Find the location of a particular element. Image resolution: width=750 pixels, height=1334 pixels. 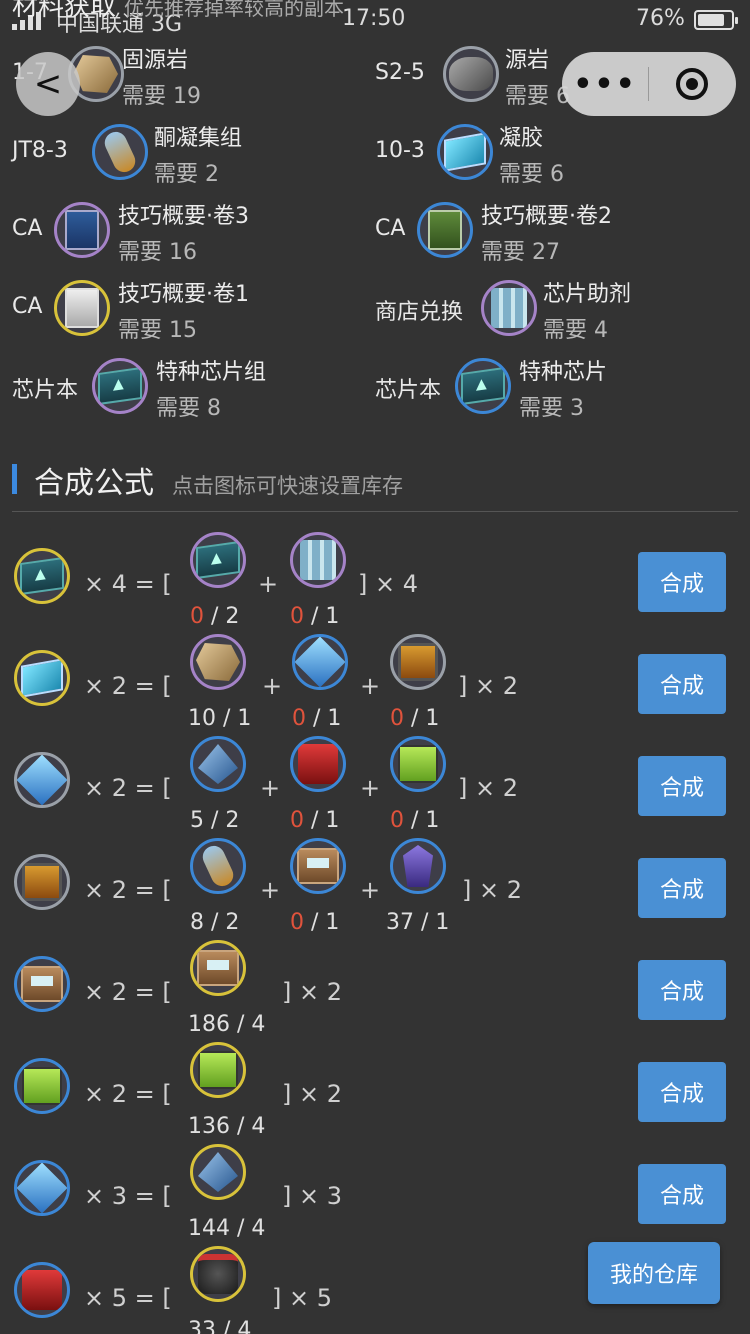

chevron-left-icon: < is located at coordinates (48, 84).